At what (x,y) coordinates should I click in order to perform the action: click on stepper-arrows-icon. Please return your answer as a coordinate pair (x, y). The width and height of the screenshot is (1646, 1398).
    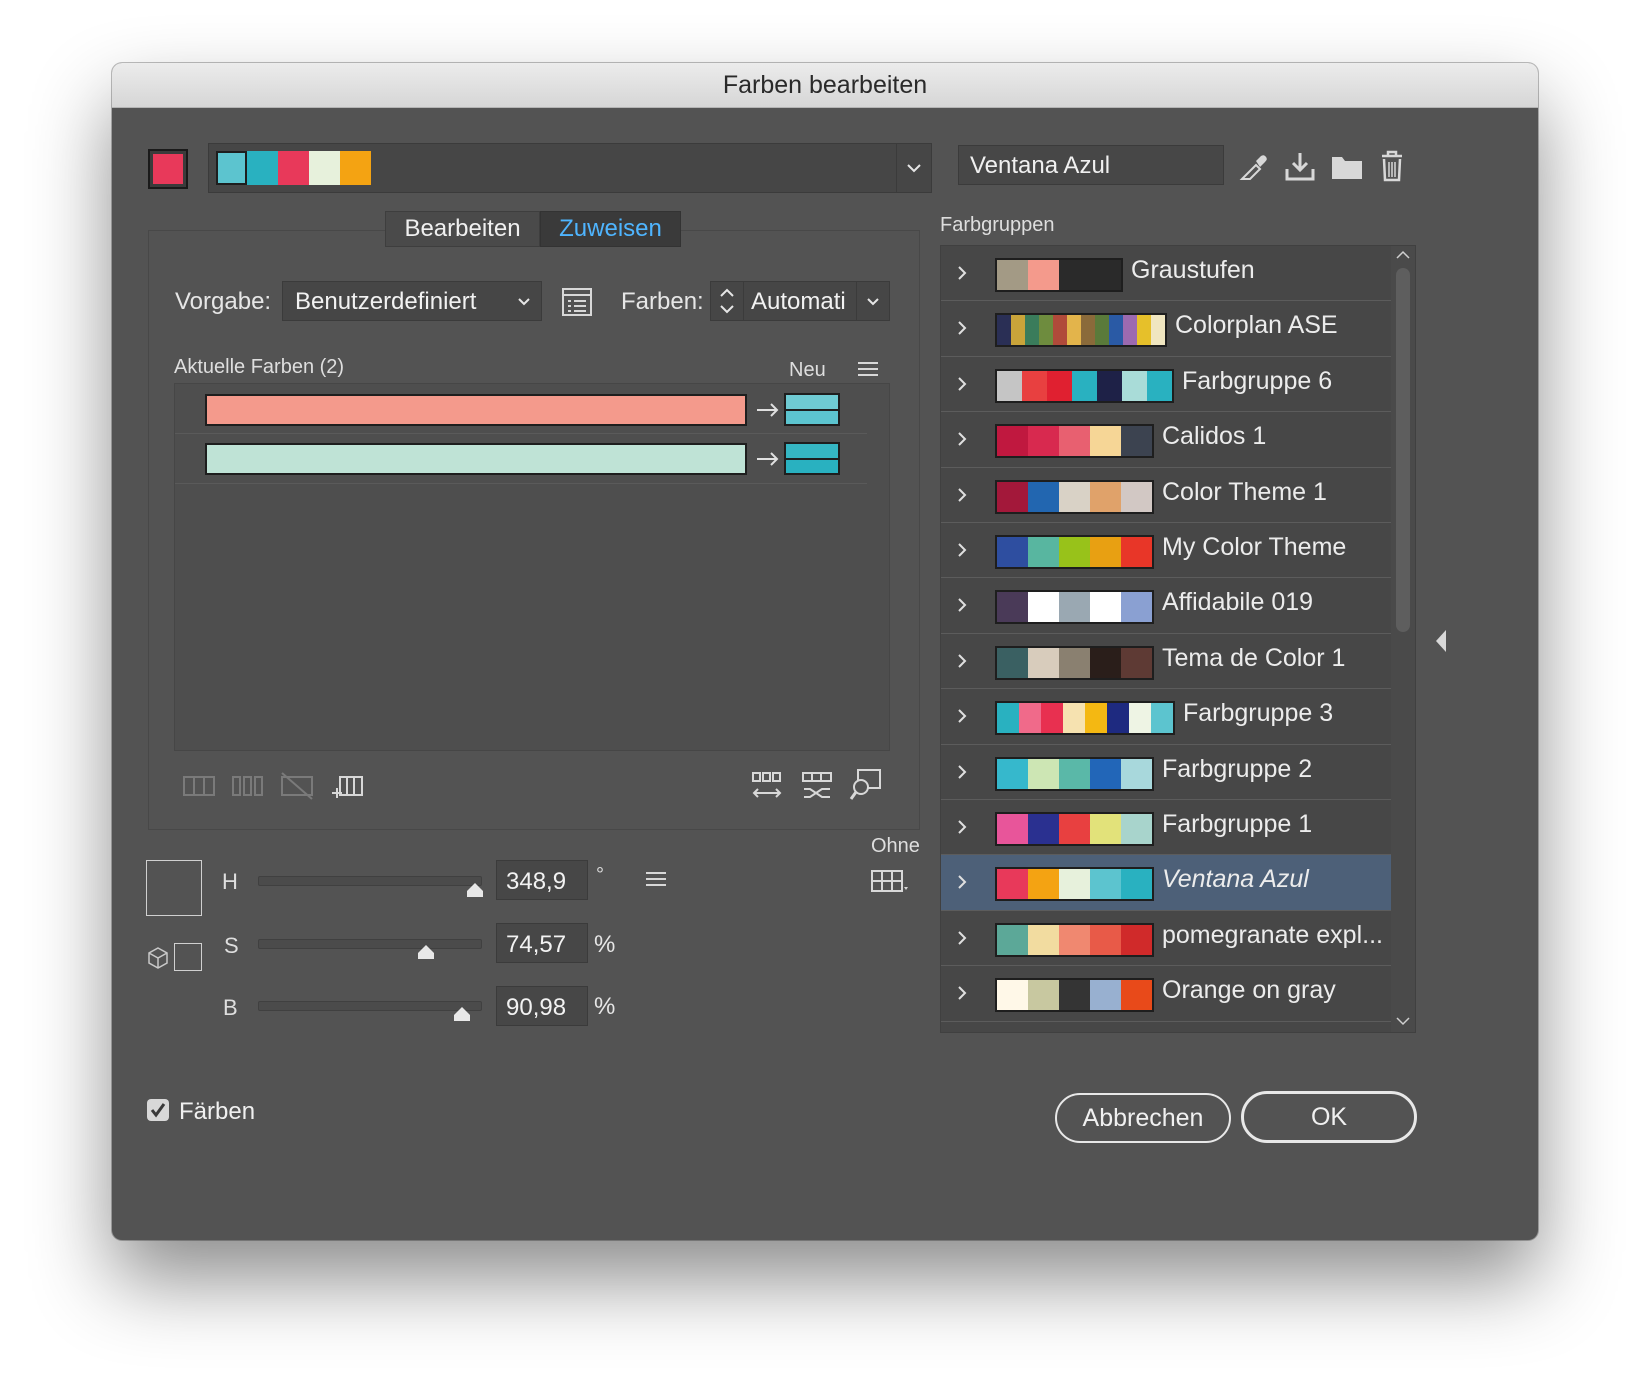
    Looking at the image, I should click on (727, 301).